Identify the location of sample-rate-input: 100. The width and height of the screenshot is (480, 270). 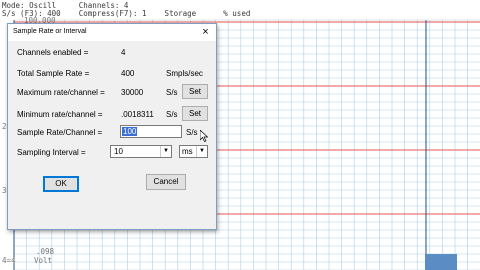
(151, 131).